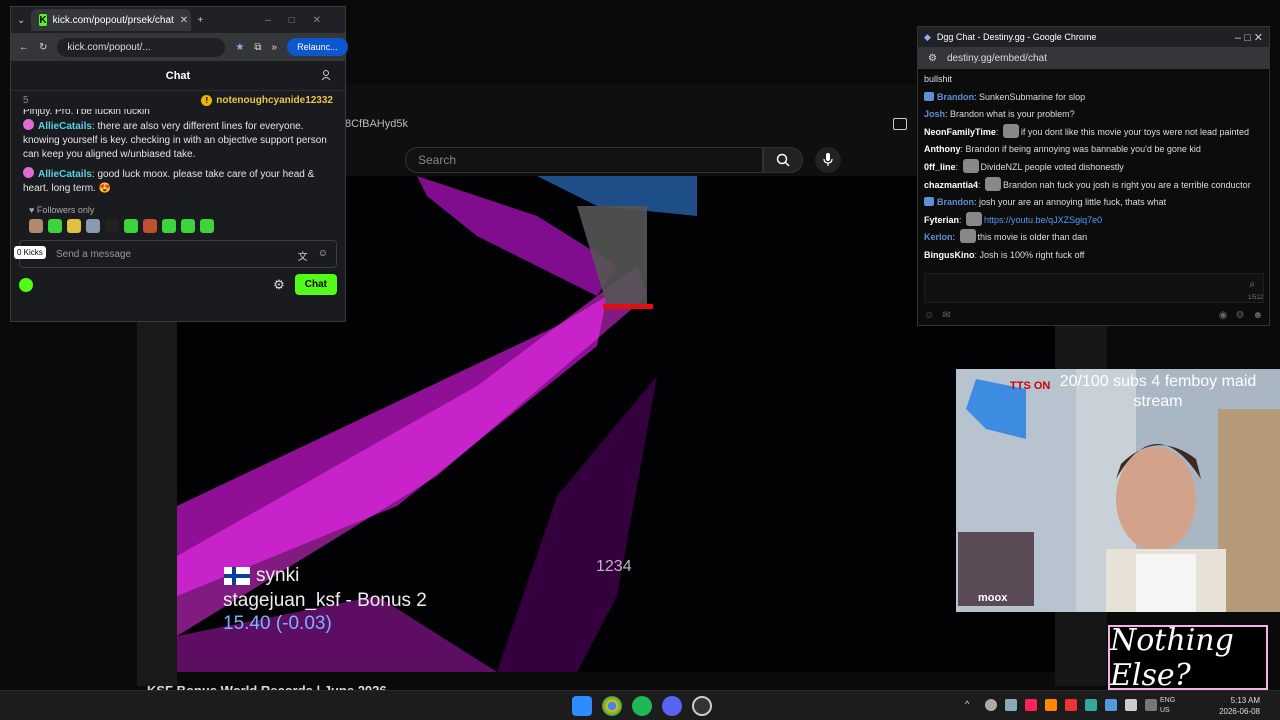 This screenshot has width=1280, height=720. I want to click on dgg-message: Josh: Brandon what is your problem?, so click(999, 114).